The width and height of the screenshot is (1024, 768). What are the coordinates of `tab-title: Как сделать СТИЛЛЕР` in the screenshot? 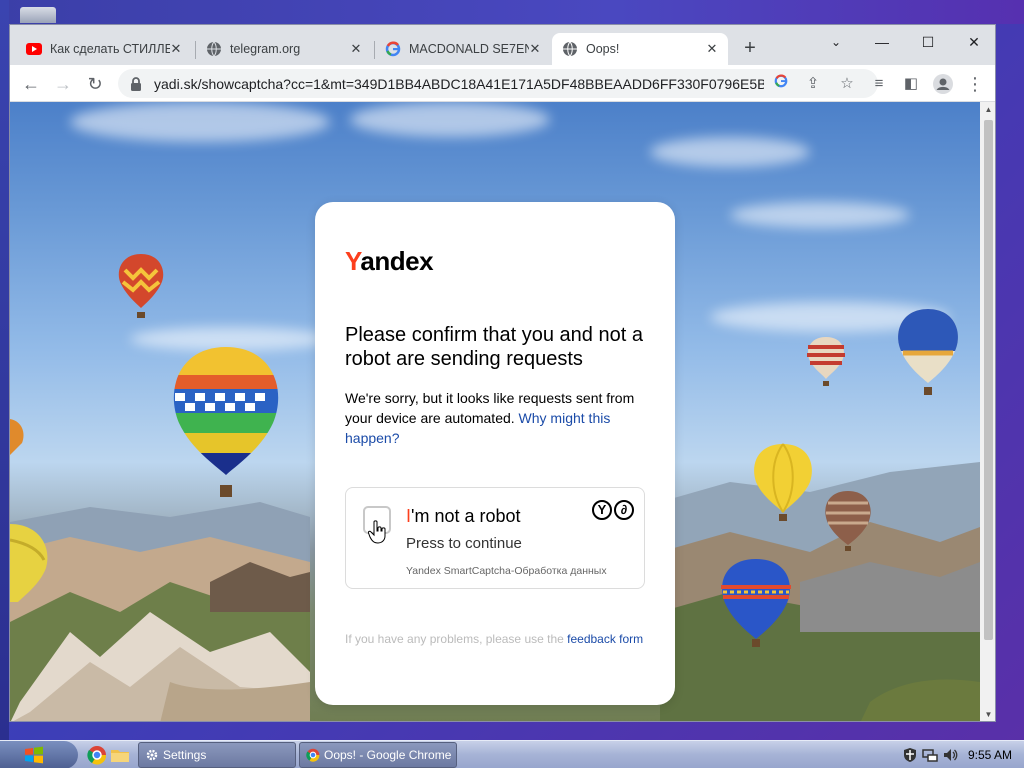 It's located at (110, 49).